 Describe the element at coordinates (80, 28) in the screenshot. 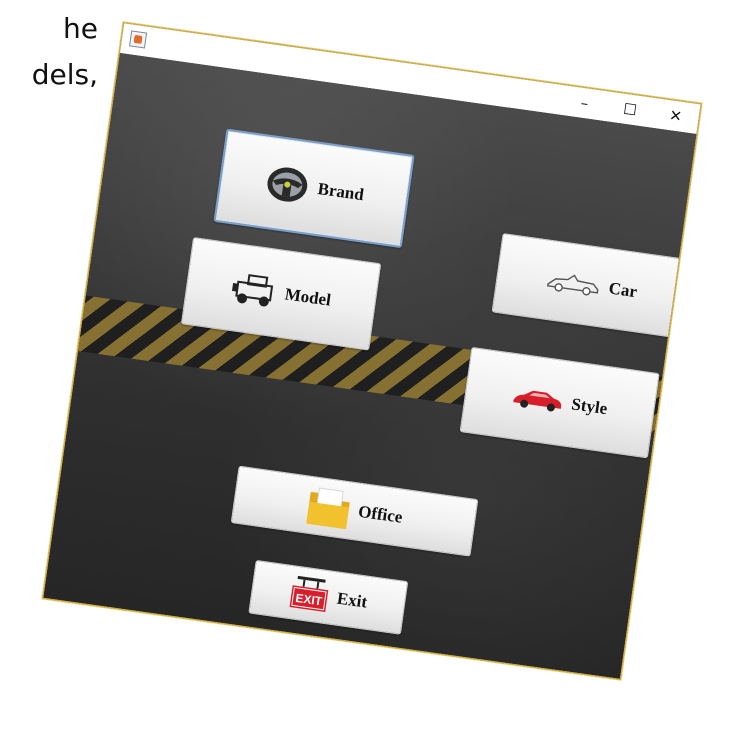

I see `background-text-line-1: he` at that location.